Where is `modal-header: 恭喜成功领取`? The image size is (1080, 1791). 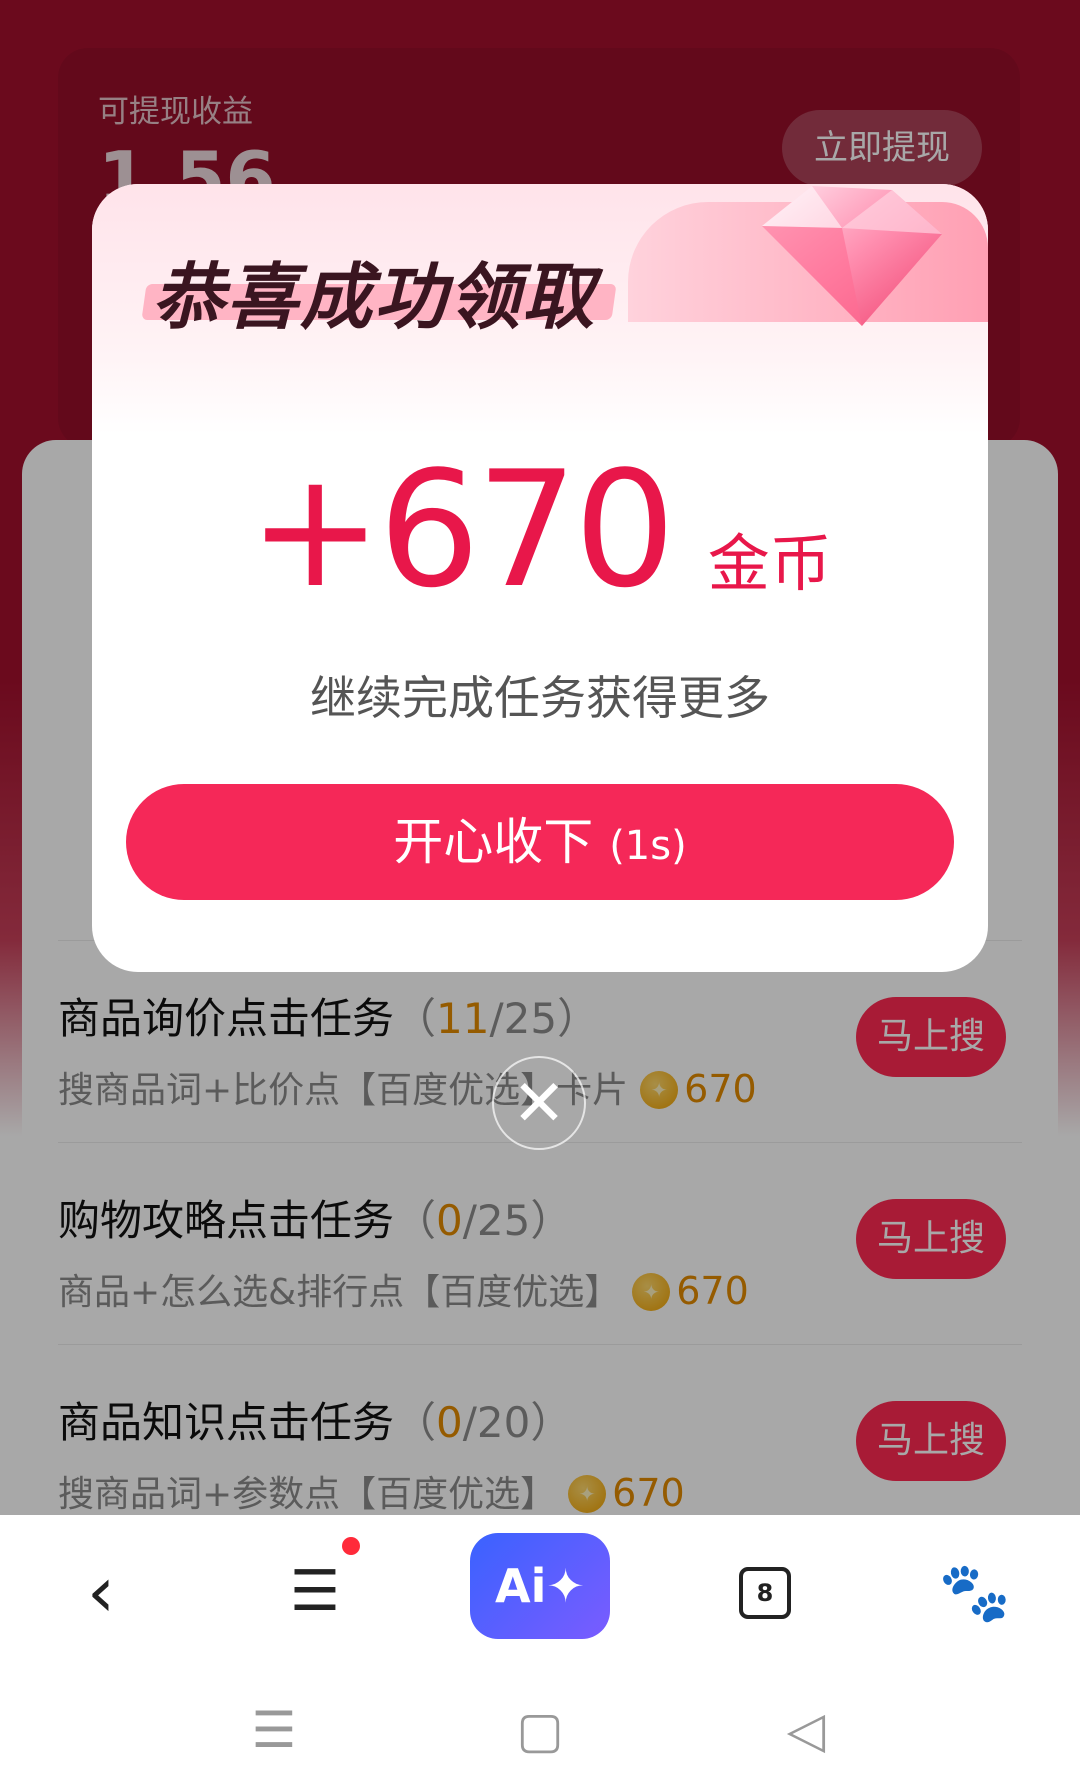 modal-header: 恭喜成功领取 is located at coordinates (540, 309).